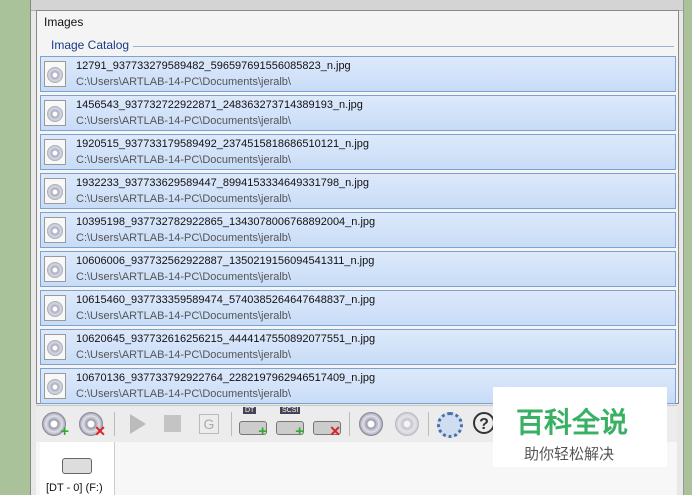 This screenshot has height=495, width=692. What do you see at coordinates (403, 46) in the screenshot?
I see `catalog-divider` at bounding box center [403, 46].